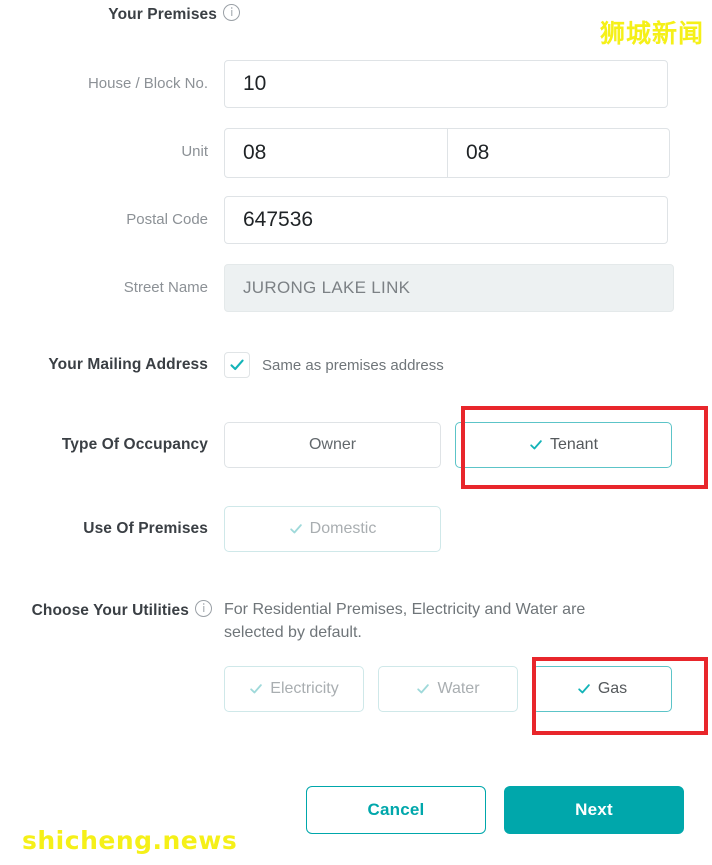 This screenshot has height=865, width=712. What do you see at coordinates (612, 688) in the screenshot?
I see `utility-option-gas-label: Gas` at bounding box center [612, 688].